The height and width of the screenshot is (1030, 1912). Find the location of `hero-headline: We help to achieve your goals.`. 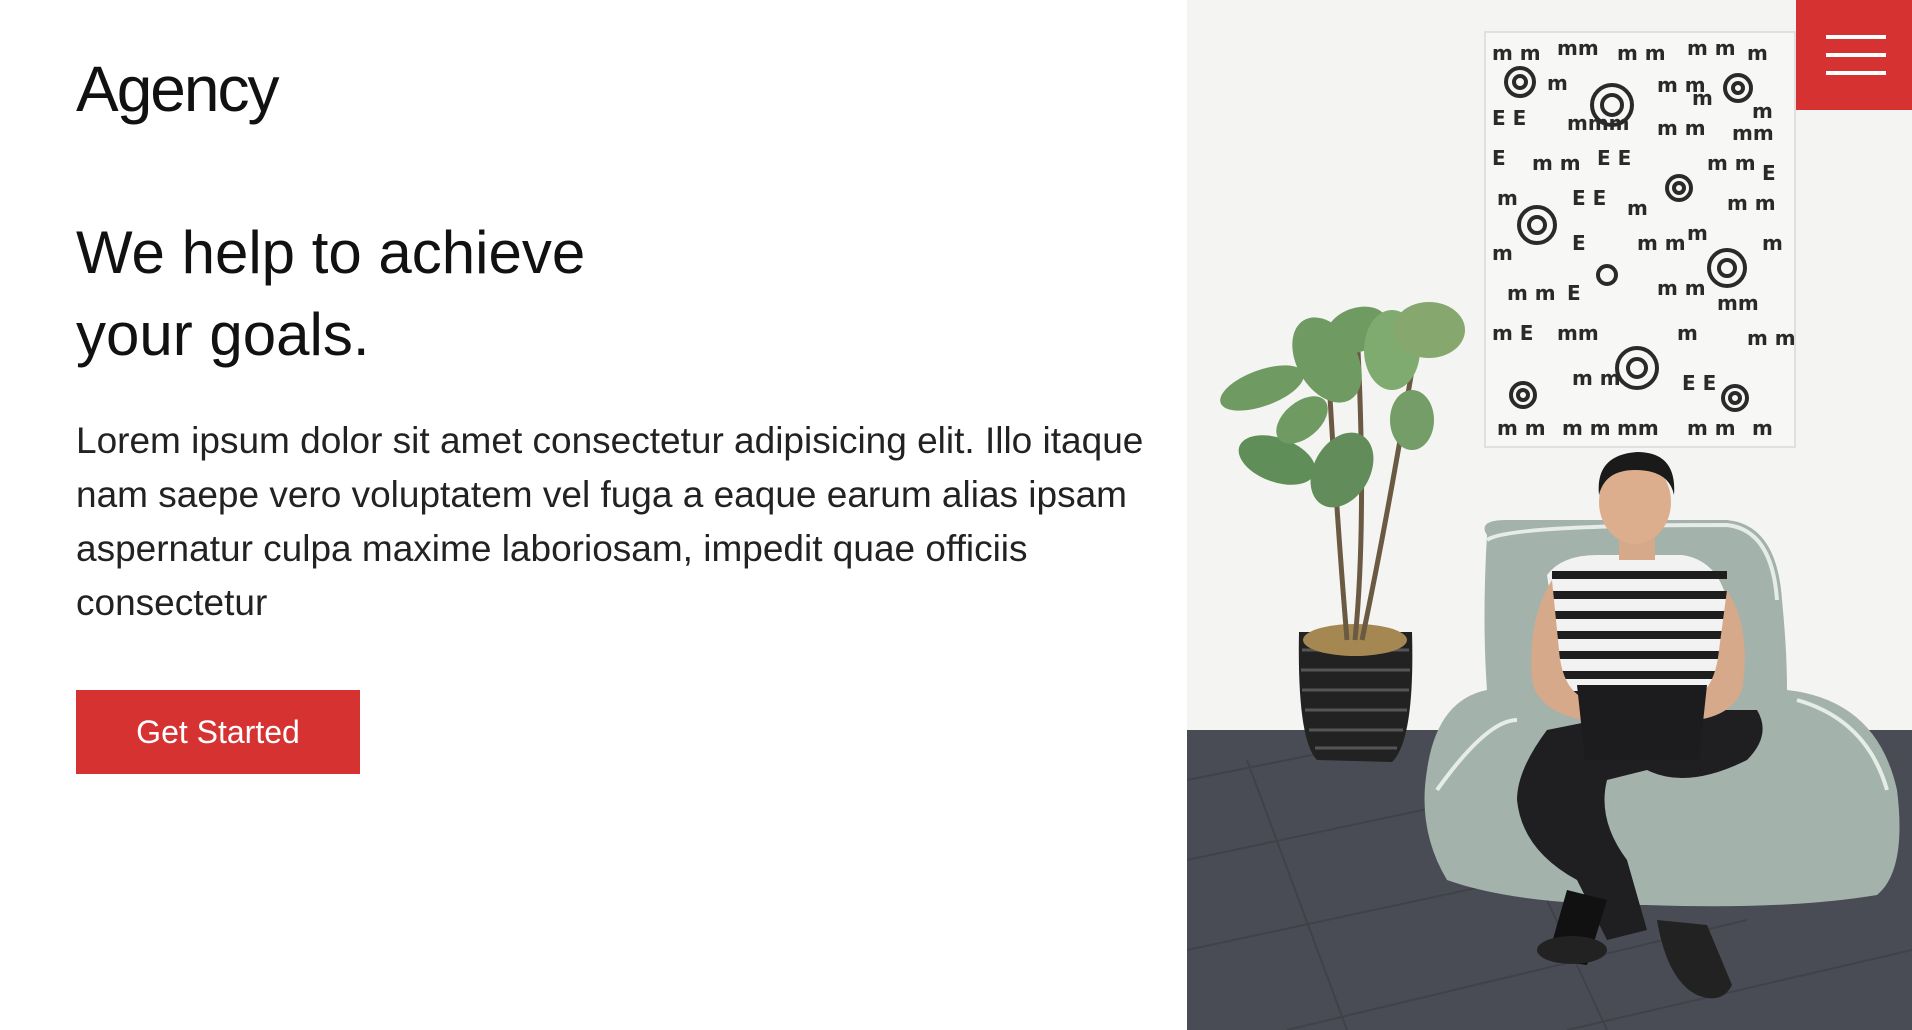

hero-headline: We help to achieve your goals. is located at coordinates (456, 294).